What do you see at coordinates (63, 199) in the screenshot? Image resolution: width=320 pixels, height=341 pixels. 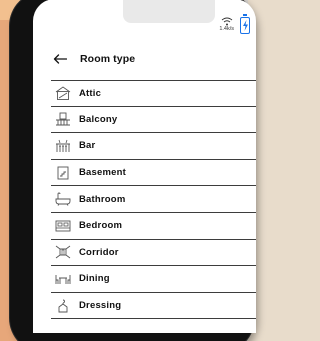 I see `bathroom-icon` at bounding box center [63, 199].